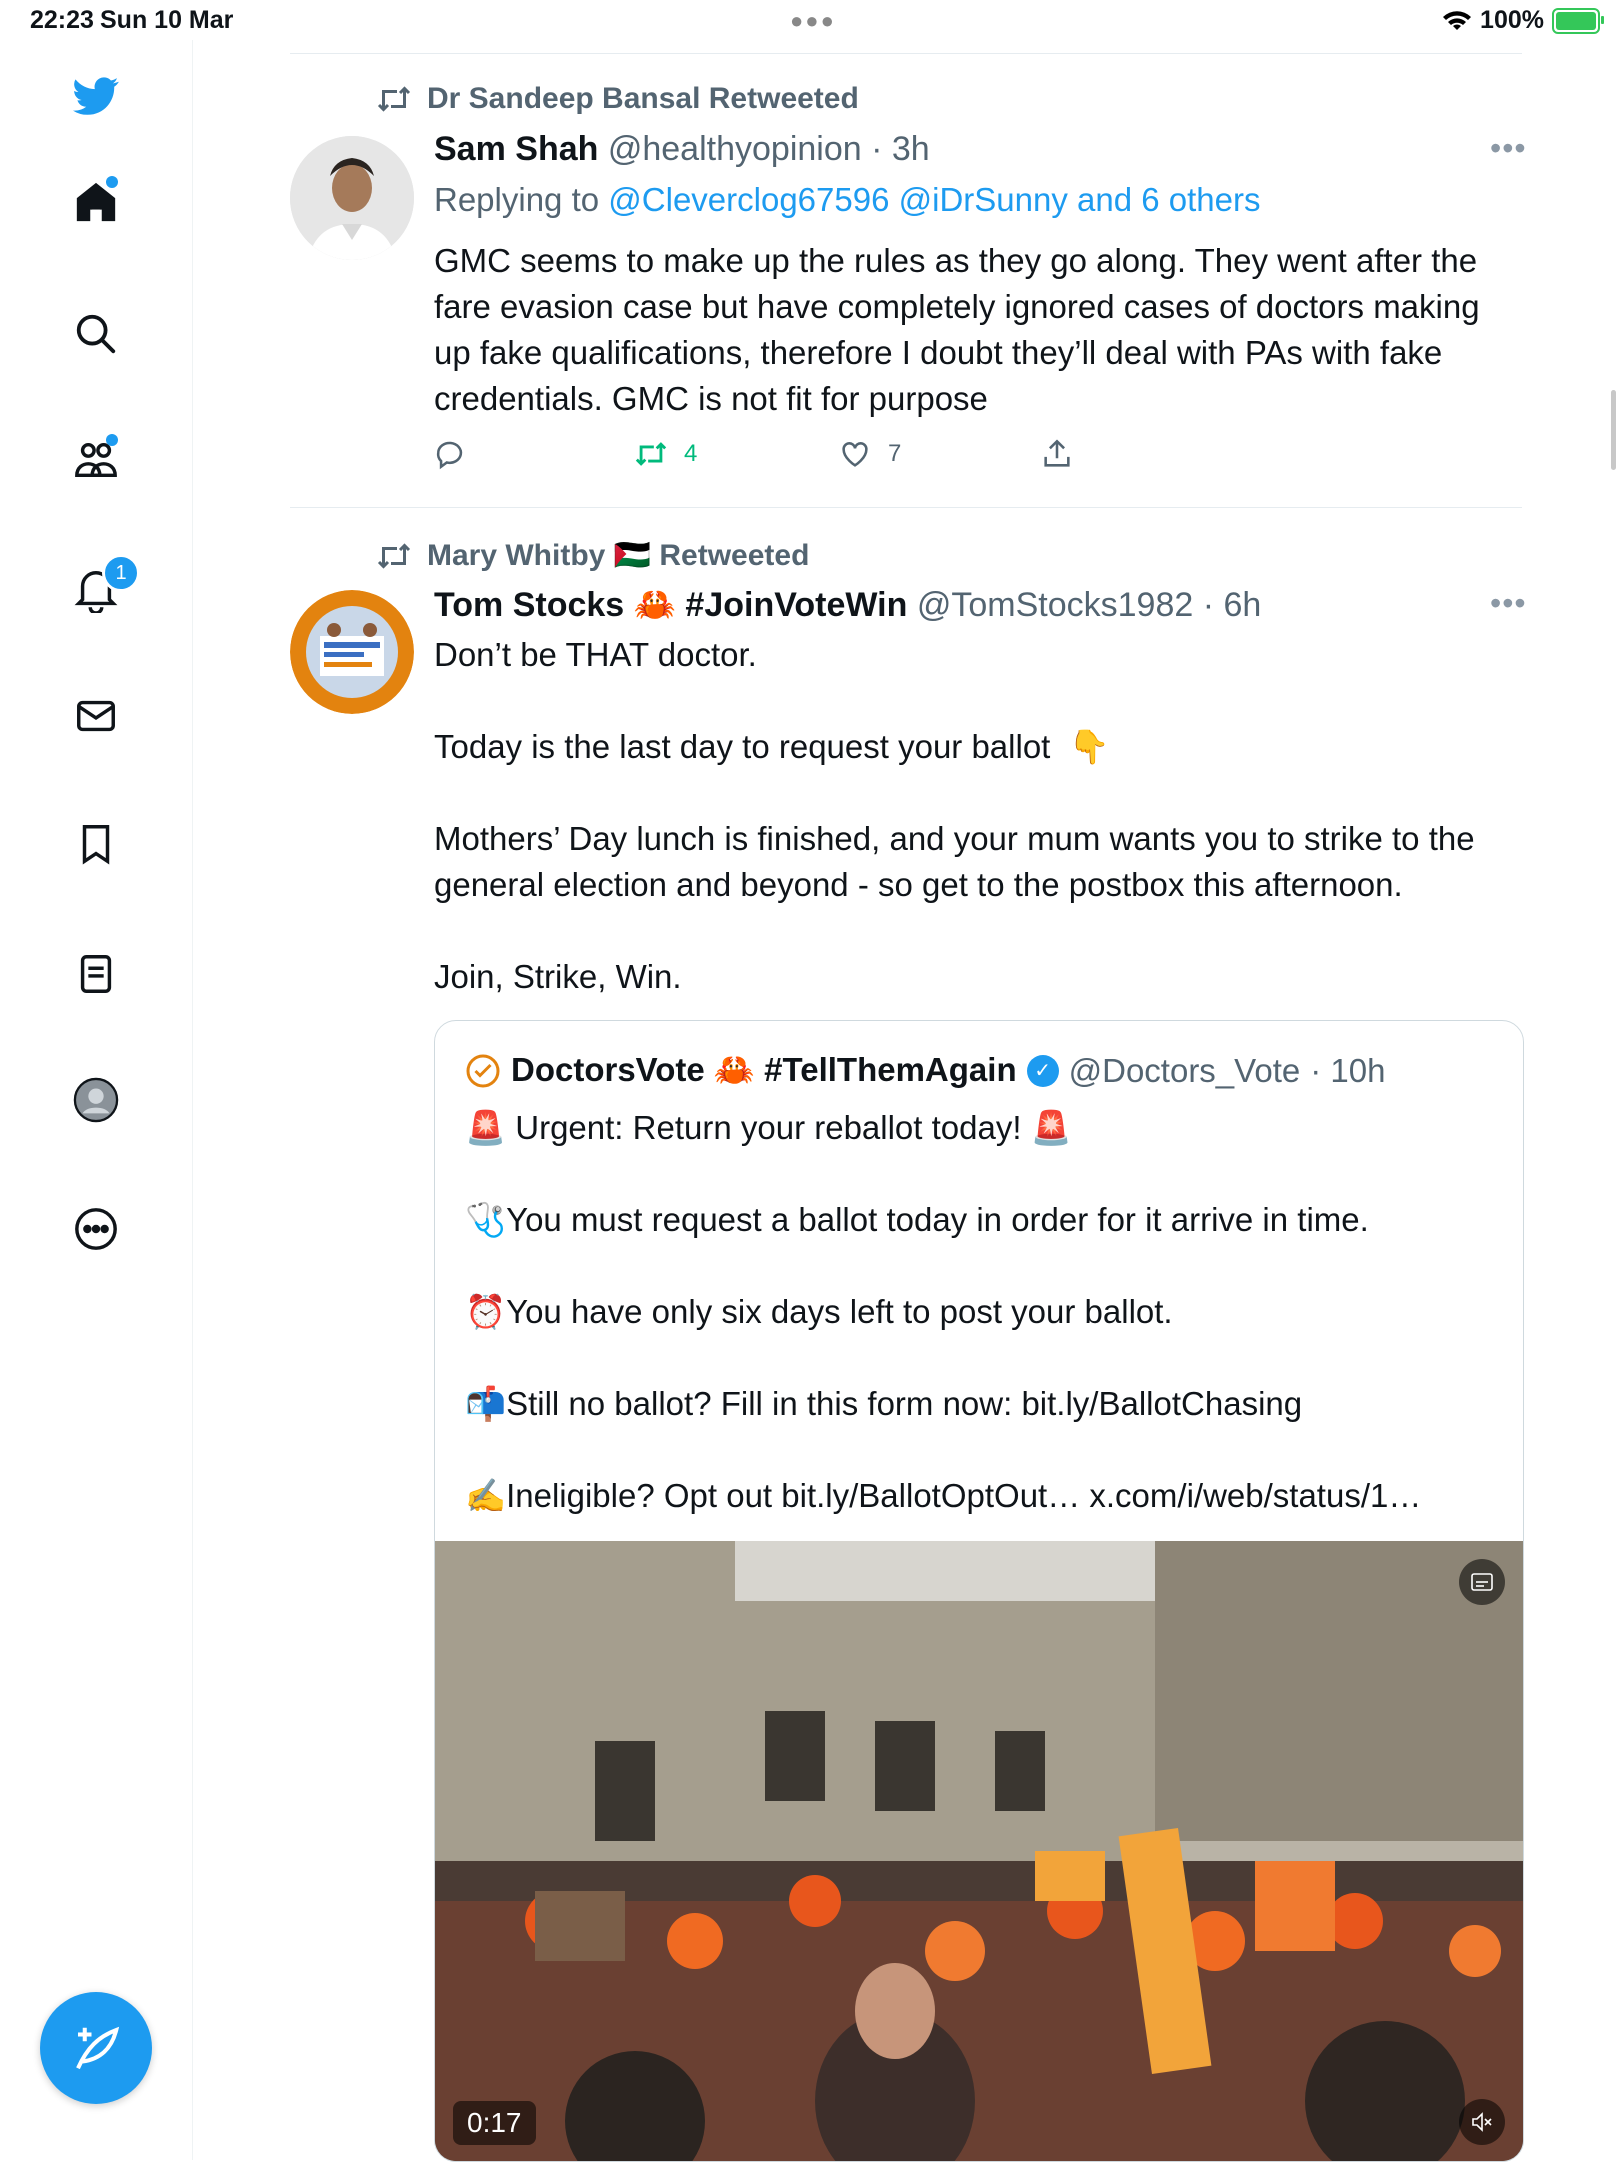 This screenshot has height=2162, width=1620. I want to click on status-right: 100%, so click(1523, 20).